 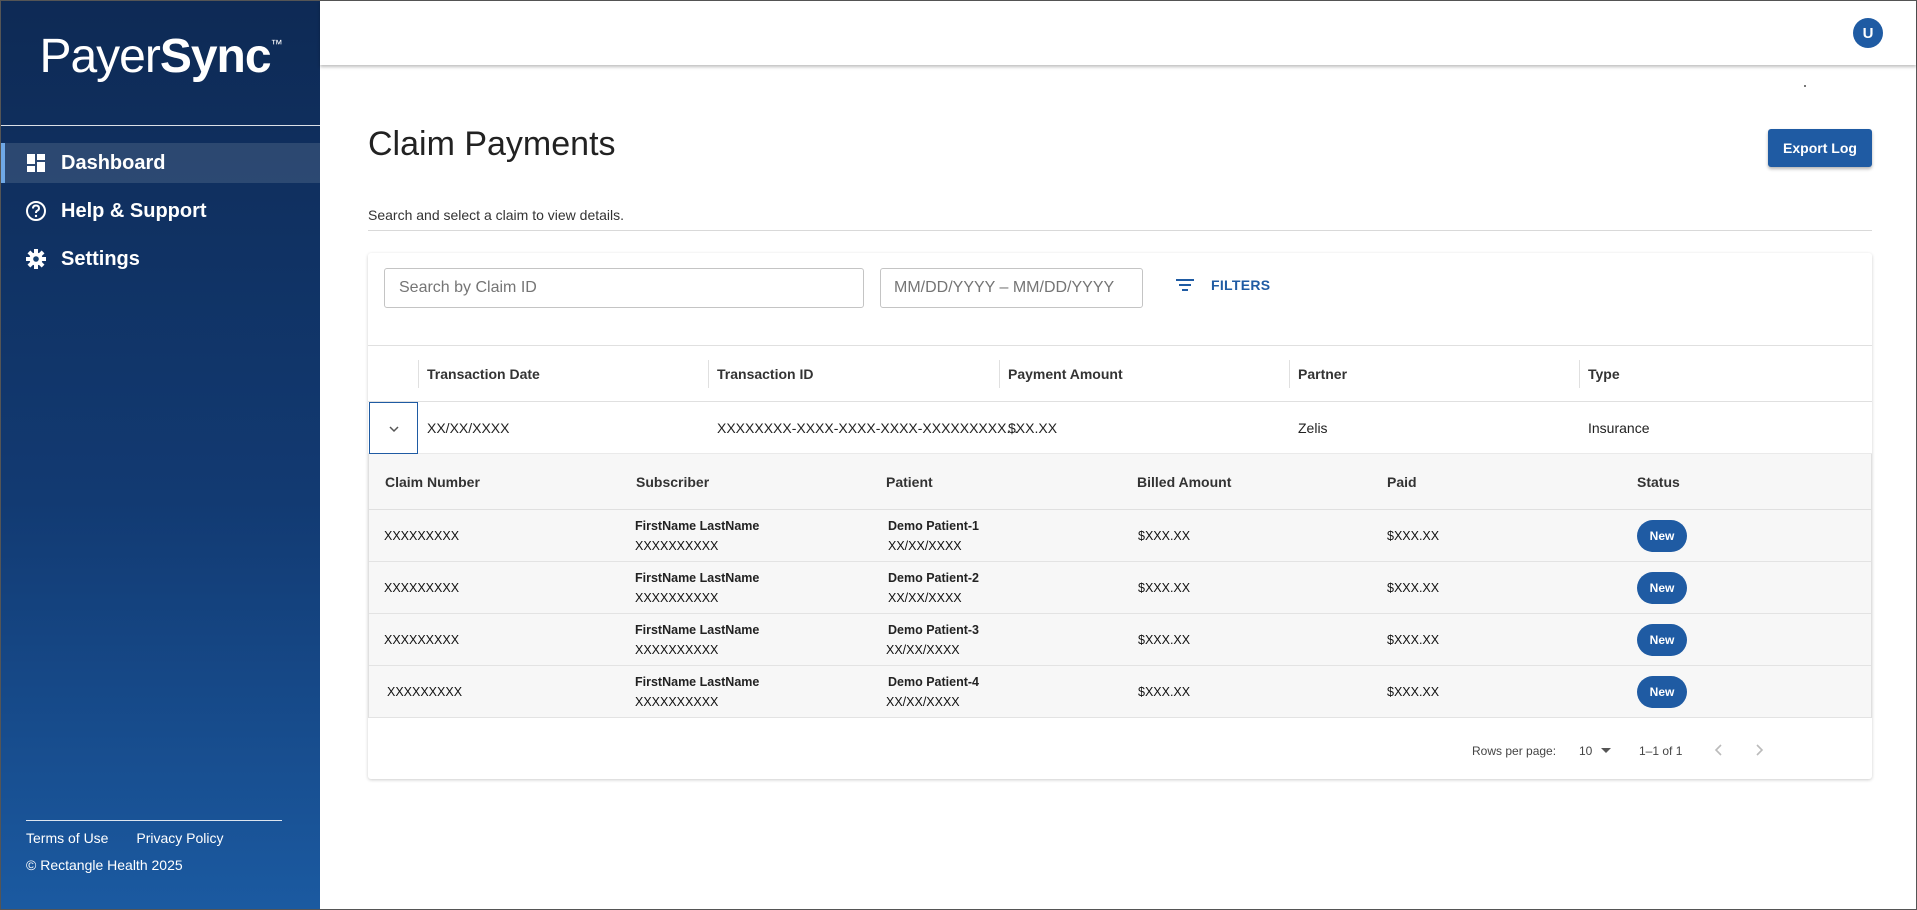 I want to click on column-header-transaction-date: Transaction Date, so click(x=479, y=374).